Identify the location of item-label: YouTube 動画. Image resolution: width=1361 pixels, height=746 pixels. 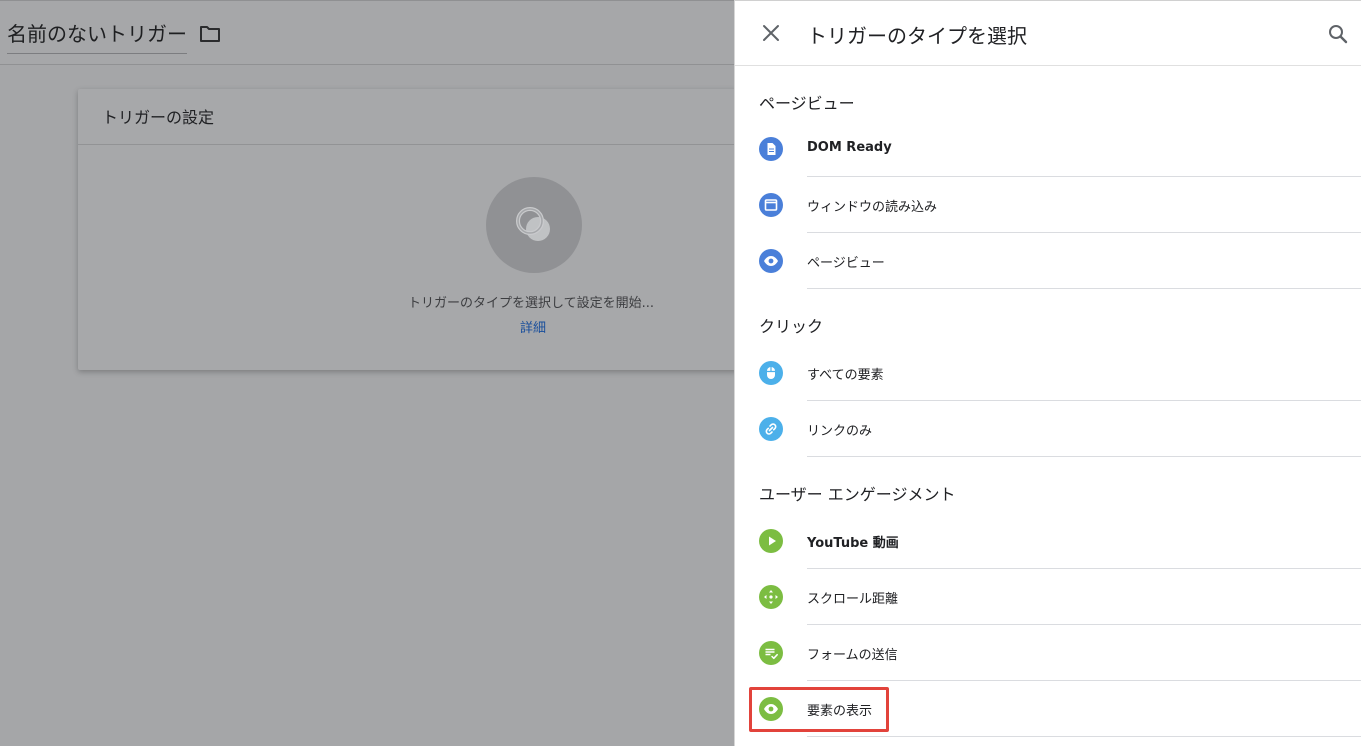
(853, 543).